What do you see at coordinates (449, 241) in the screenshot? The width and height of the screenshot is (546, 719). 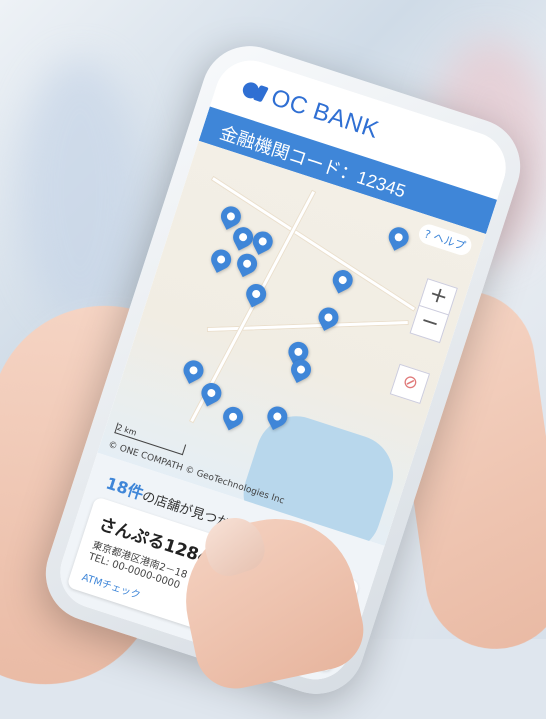 I see `help-label: ヘルプ` at bounding box center [449, 241].